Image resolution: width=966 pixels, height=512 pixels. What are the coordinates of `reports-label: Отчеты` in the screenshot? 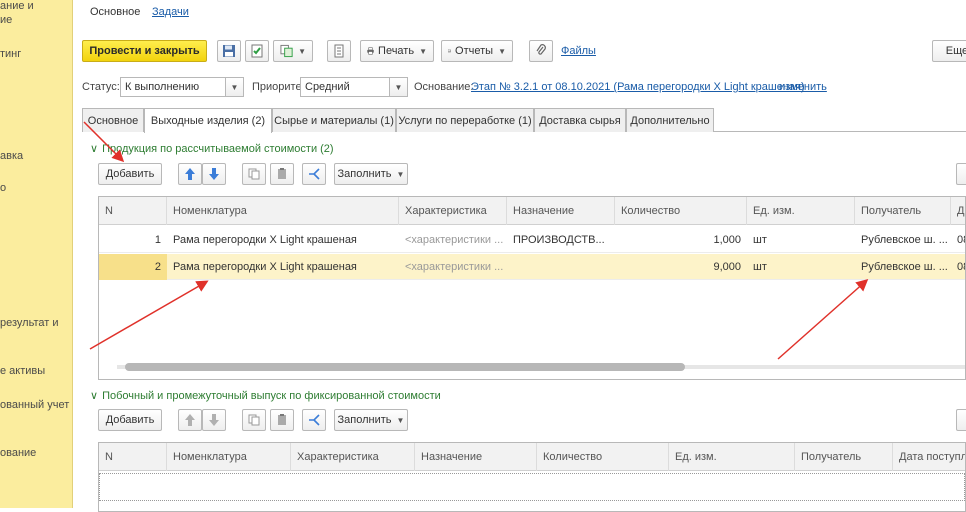 It's located at (474, 51).